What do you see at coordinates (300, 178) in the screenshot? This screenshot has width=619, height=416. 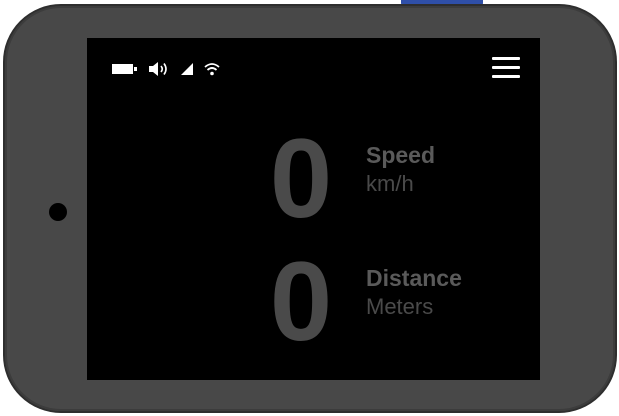 I see `speed-value: 0` at bounding box center [300, 178].